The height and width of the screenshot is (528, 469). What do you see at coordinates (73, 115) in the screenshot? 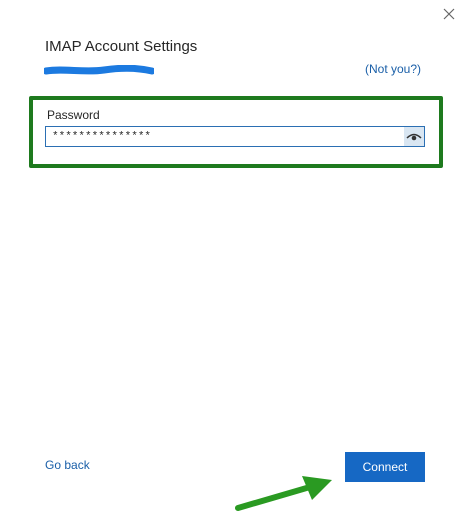
I see `password-label: Password` at bounding box center [73, 115].